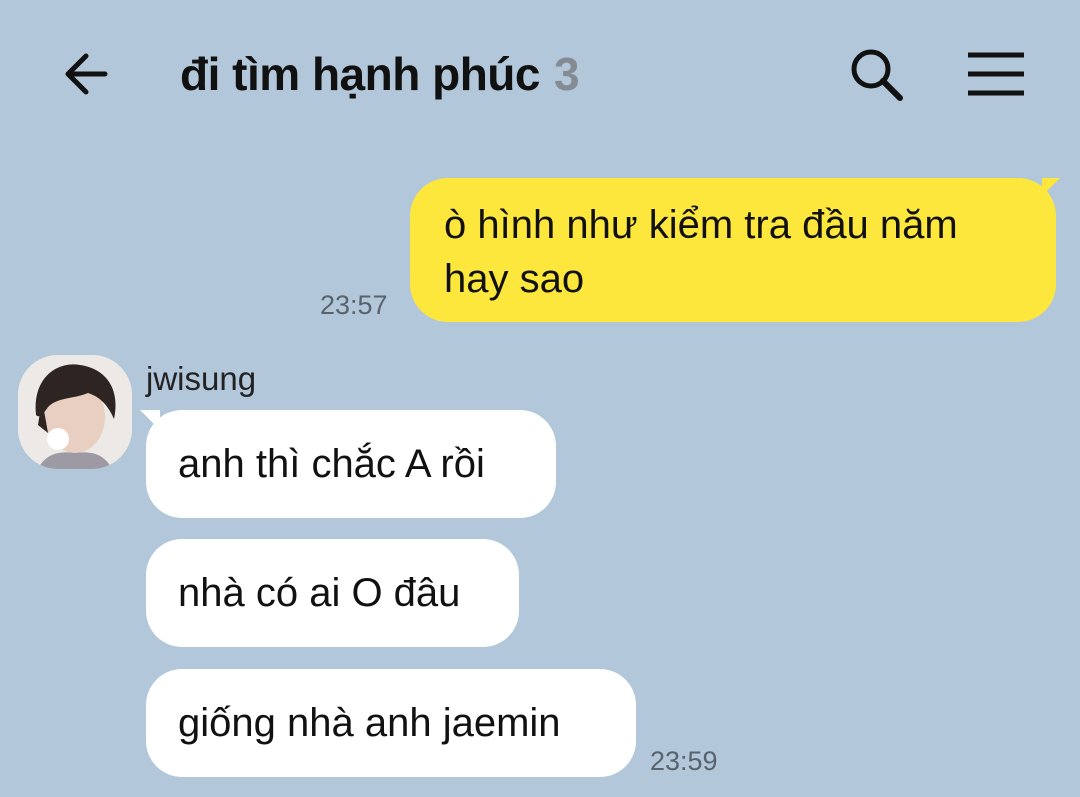  I want to click on hamburger-menu-icon, so click(996, 74).